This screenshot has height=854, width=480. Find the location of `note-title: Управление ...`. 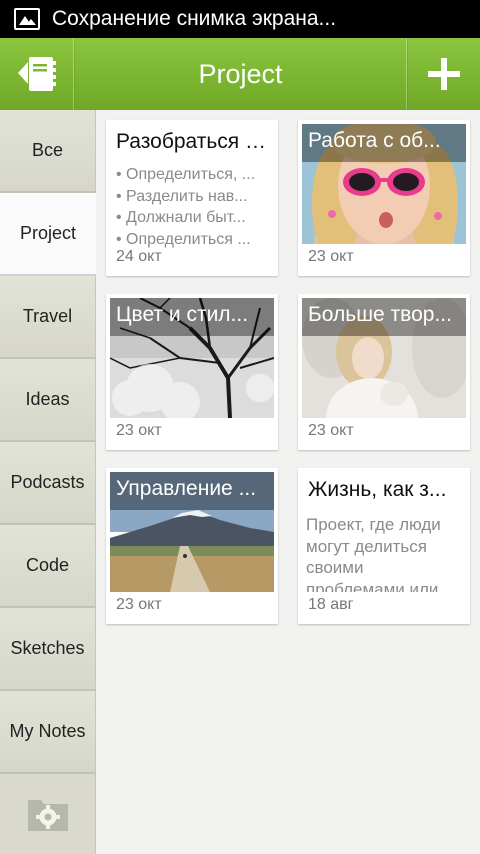

note-title: Управление ... is located at coordinates (192, 491).